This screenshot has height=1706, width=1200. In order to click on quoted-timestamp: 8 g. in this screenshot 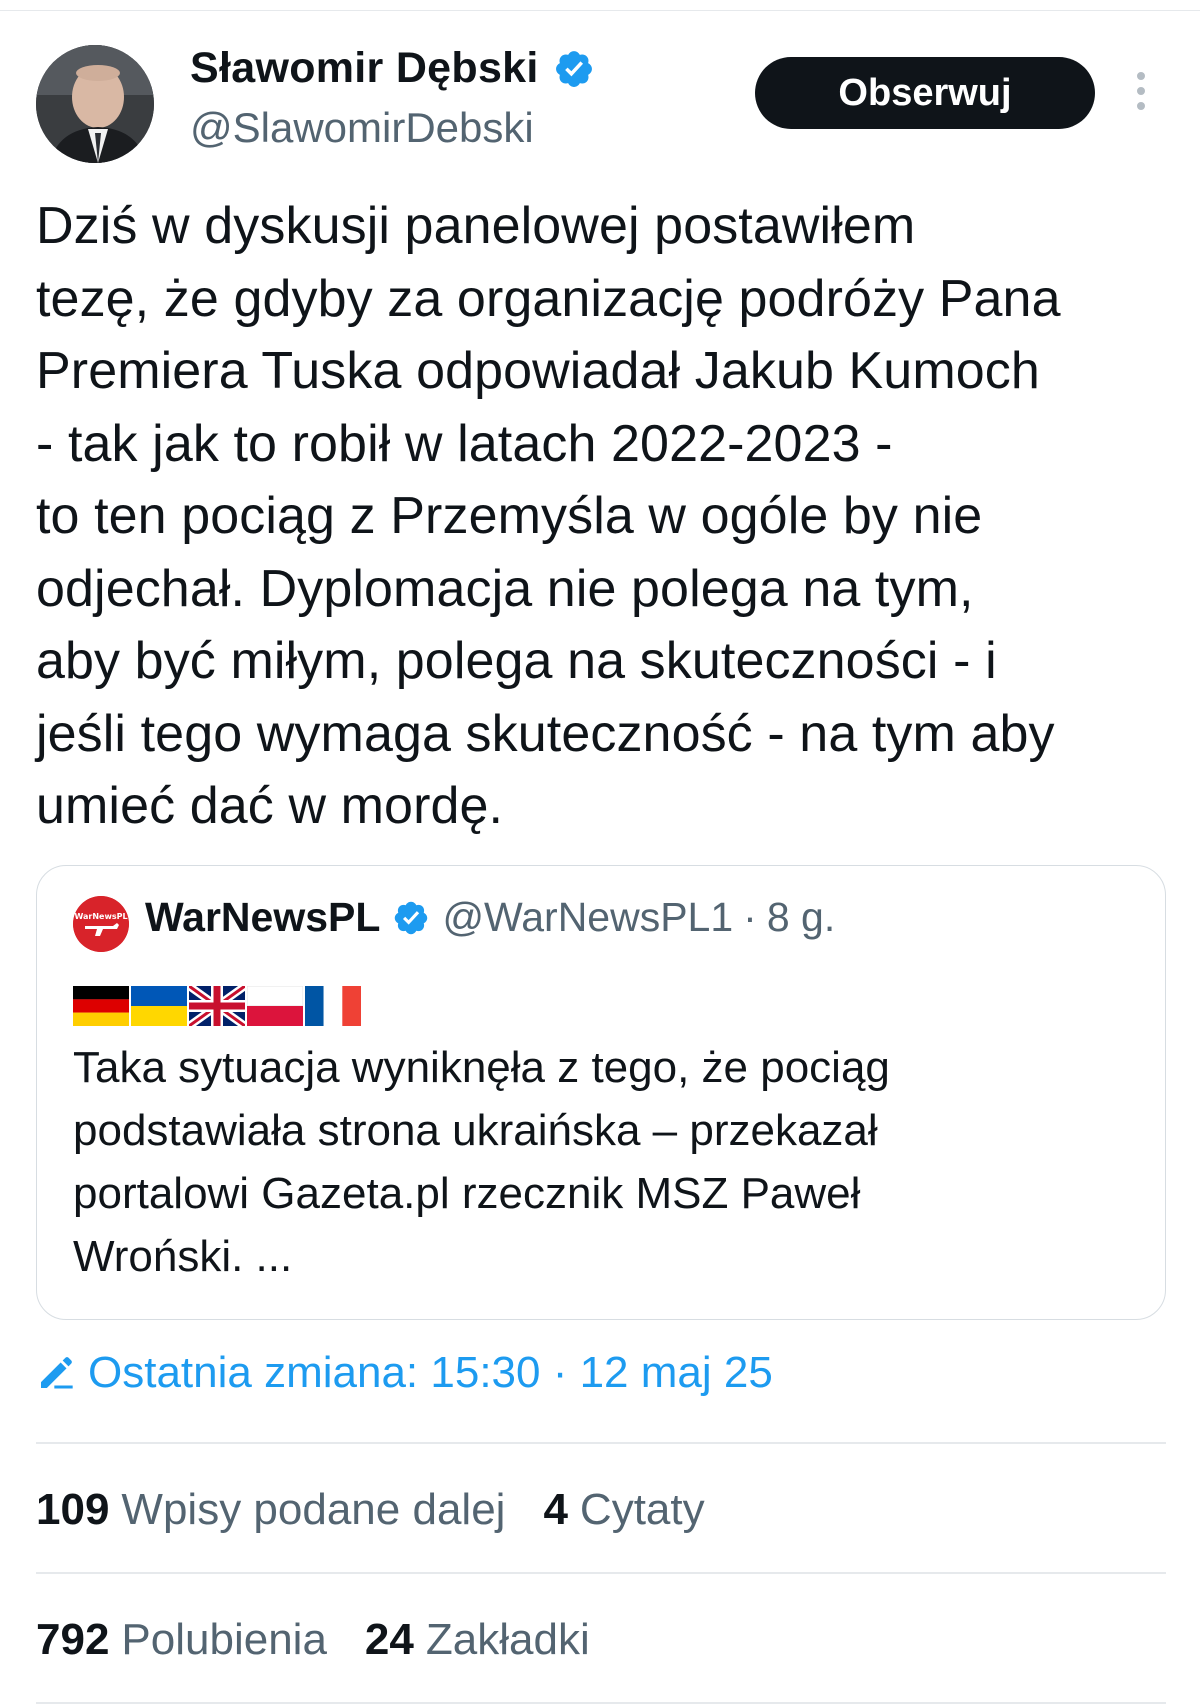, I will do `click(801, 917)`.